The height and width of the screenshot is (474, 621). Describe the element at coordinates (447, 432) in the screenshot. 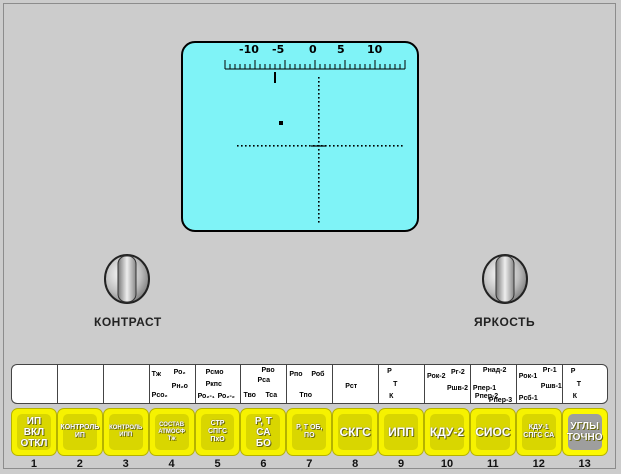

I see `key-10: КДУ-2` at that location.